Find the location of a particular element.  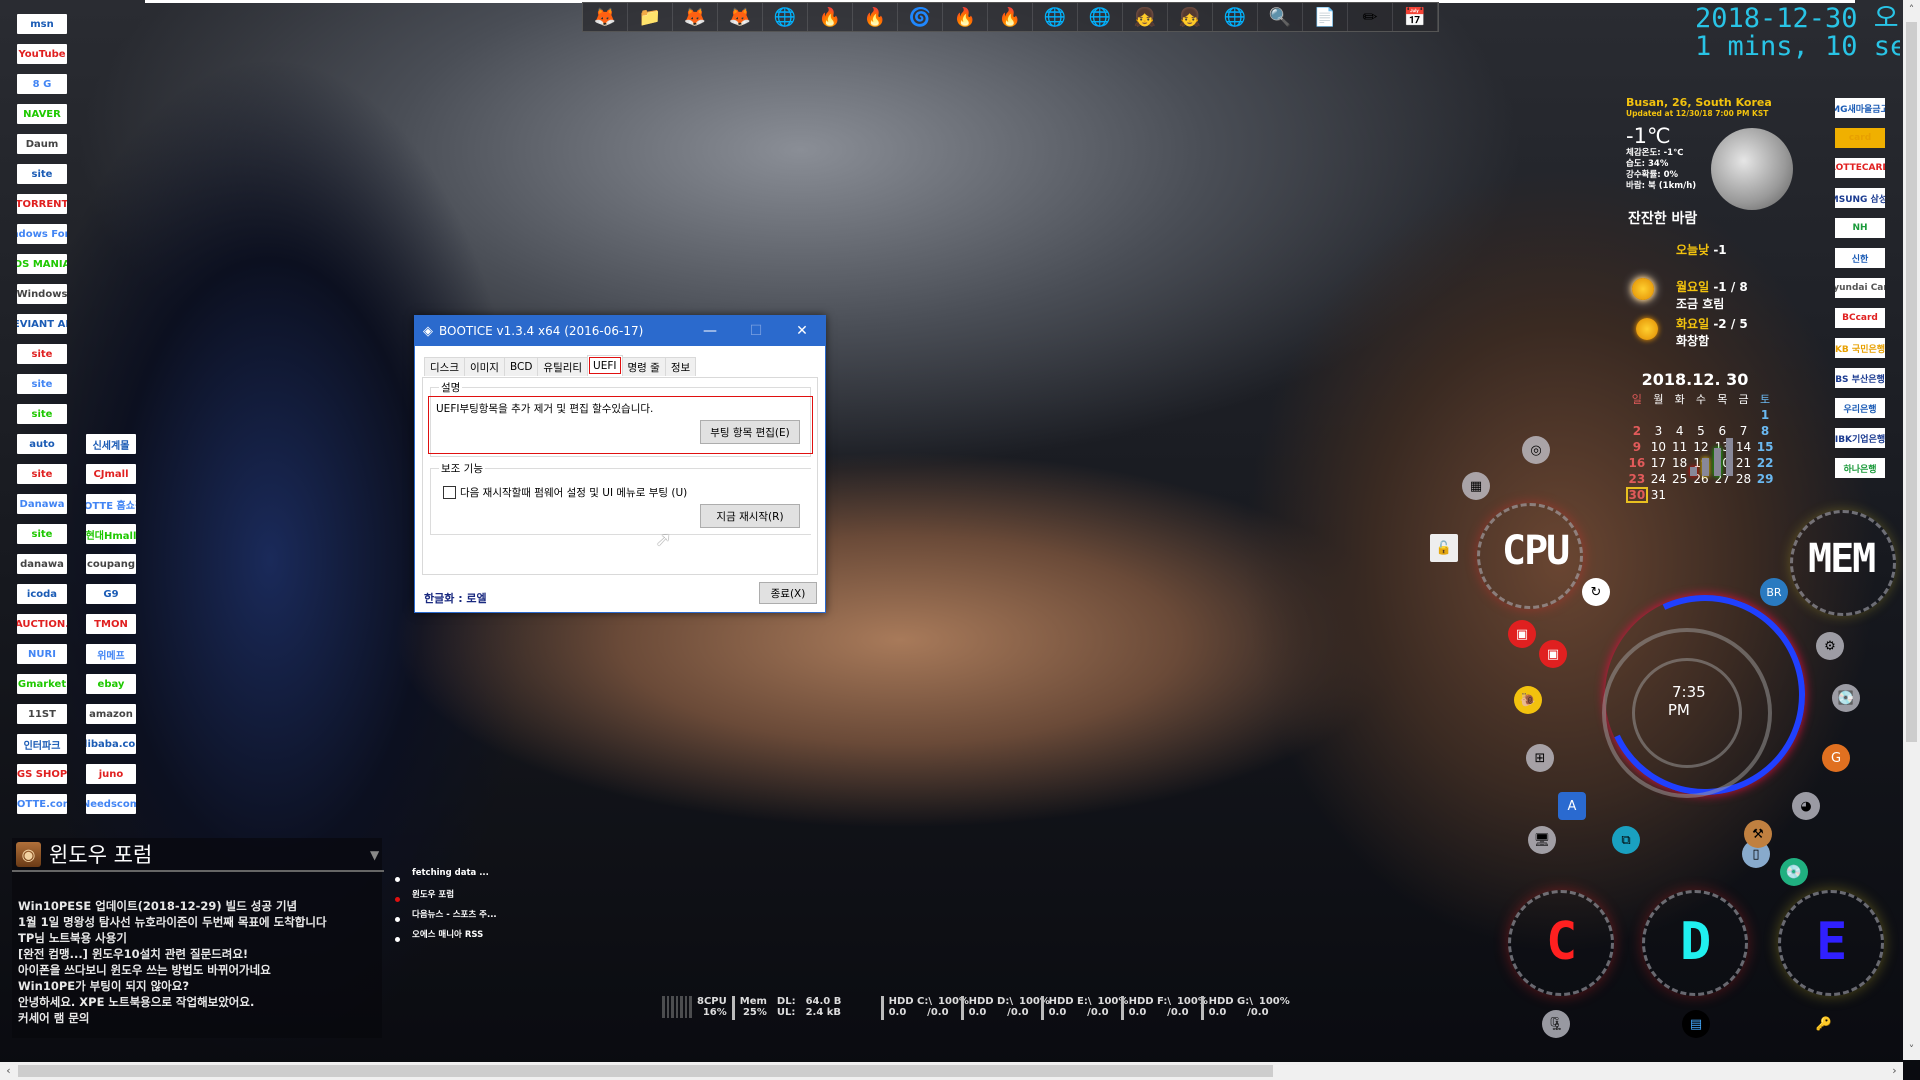

character-app-2-icon: 👧 is located at coordinates (1190, 17).